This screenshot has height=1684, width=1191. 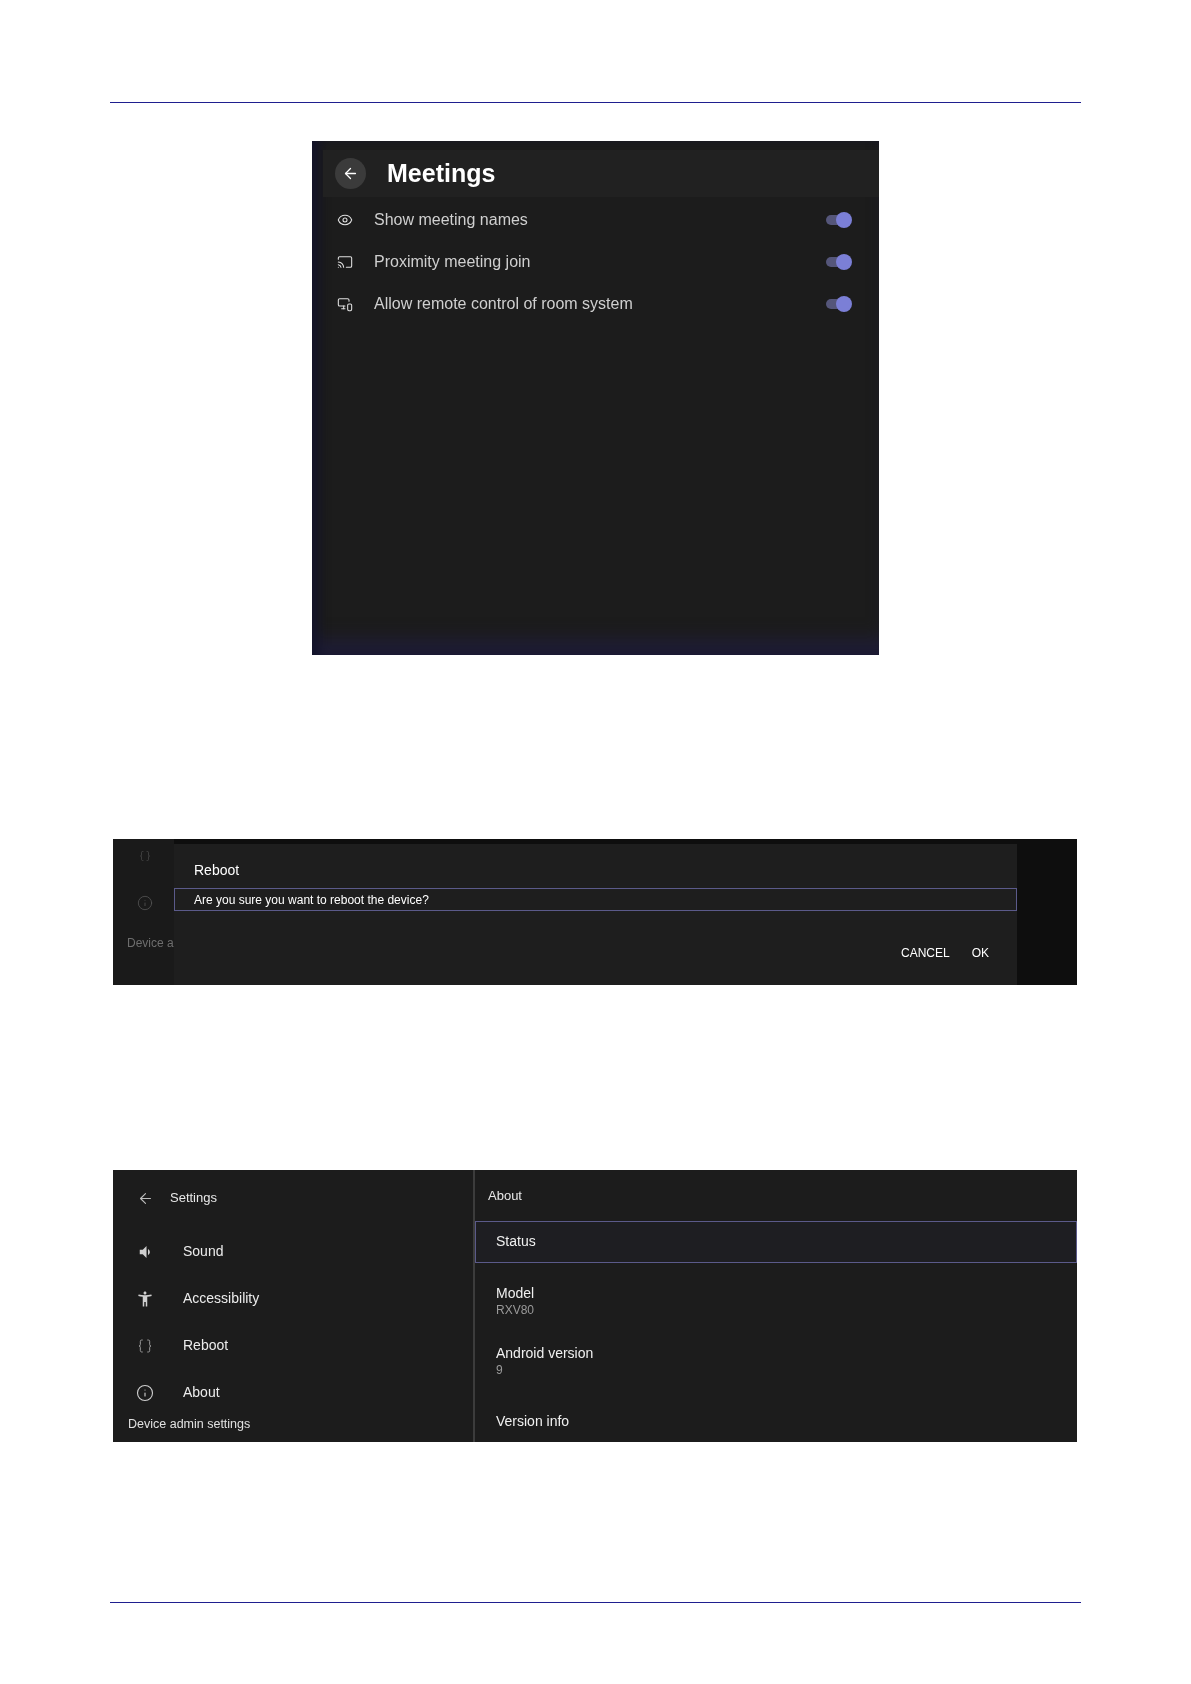 What do you see at coordinates (145, 1298) in the screenshot?
I see `accessibility-icon` at bounding box center [145, 1298].